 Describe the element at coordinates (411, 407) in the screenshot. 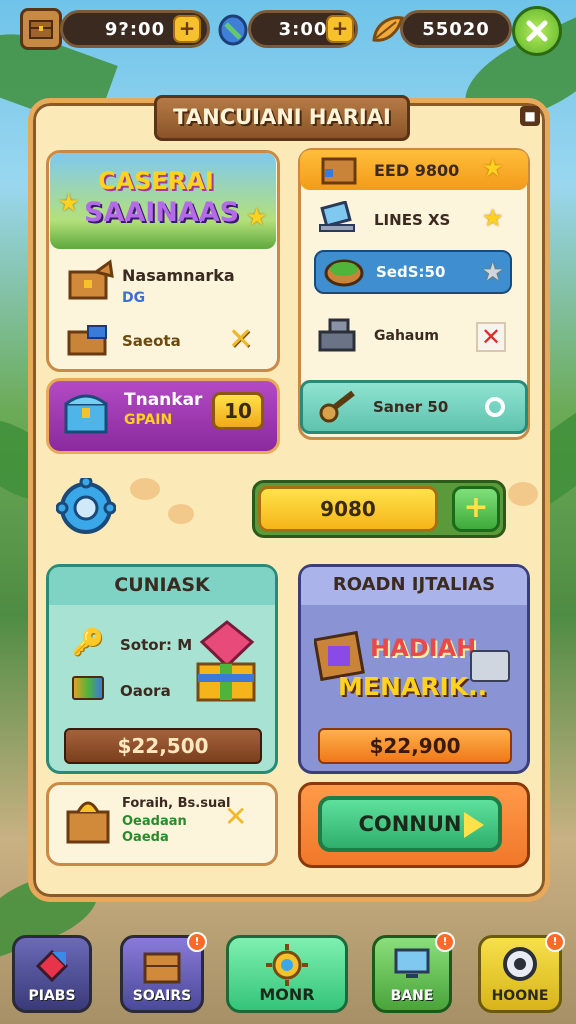

I see `row-label: Saner 50` at that location.